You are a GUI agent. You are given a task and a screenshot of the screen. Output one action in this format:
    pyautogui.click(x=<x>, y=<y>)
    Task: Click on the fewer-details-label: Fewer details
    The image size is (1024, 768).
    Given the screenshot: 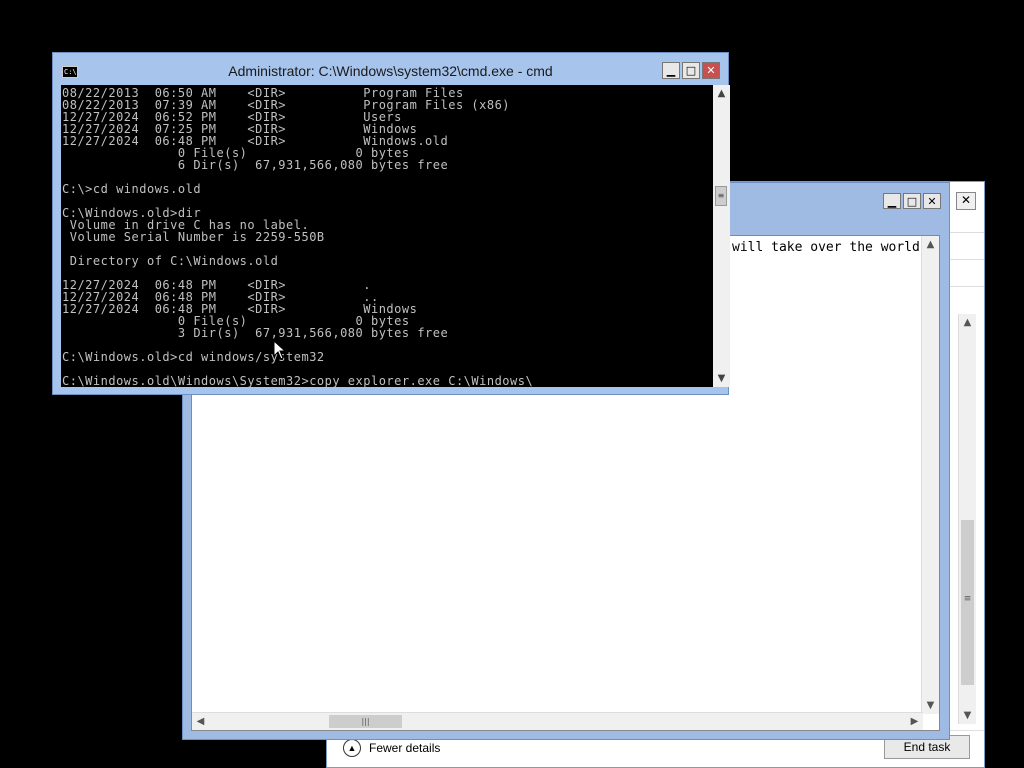 What is the action you would take?
    pyautogui.click(x=405, y=748)
    